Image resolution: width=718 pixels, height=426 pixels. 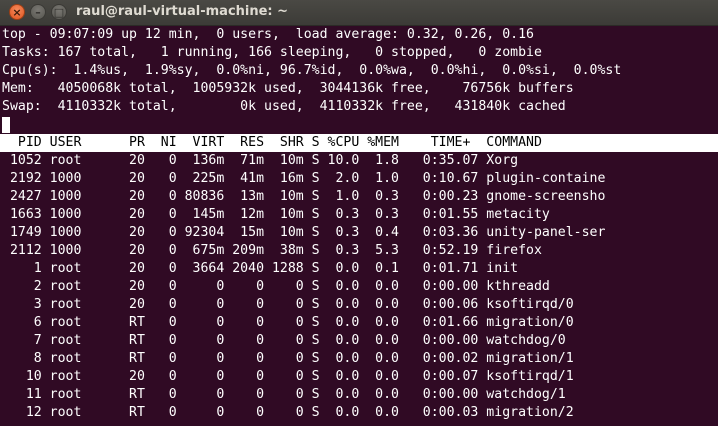 I want to click on prompt-line, so click(x=360, y=125).